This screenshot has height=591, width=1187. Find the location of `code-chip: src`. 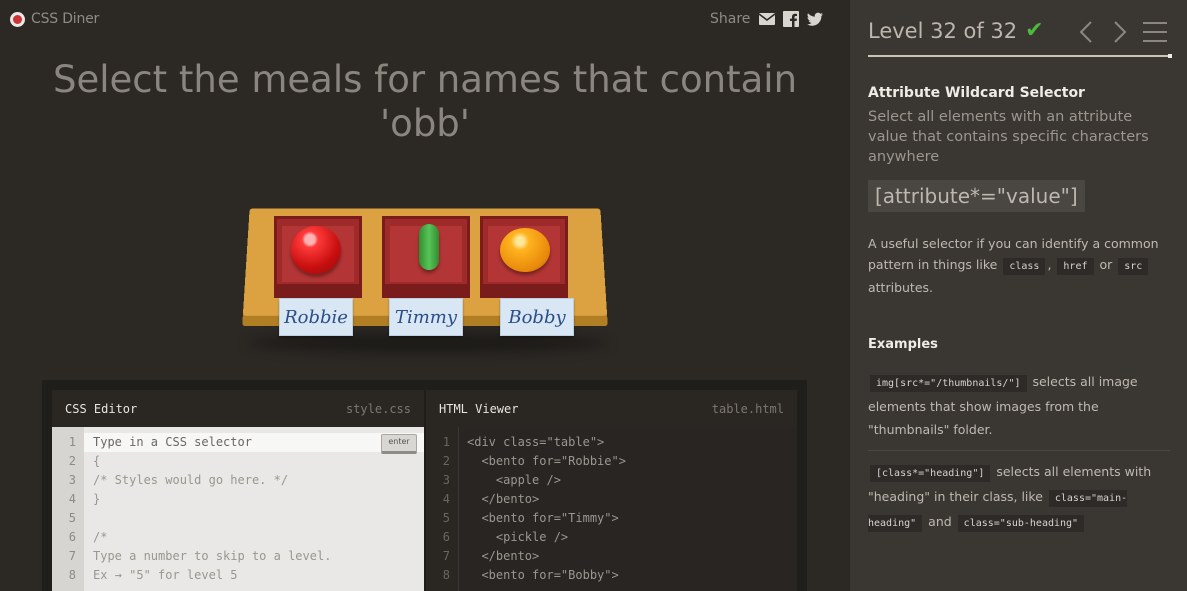

code-chip: src is located at coordinates (1133, 266).